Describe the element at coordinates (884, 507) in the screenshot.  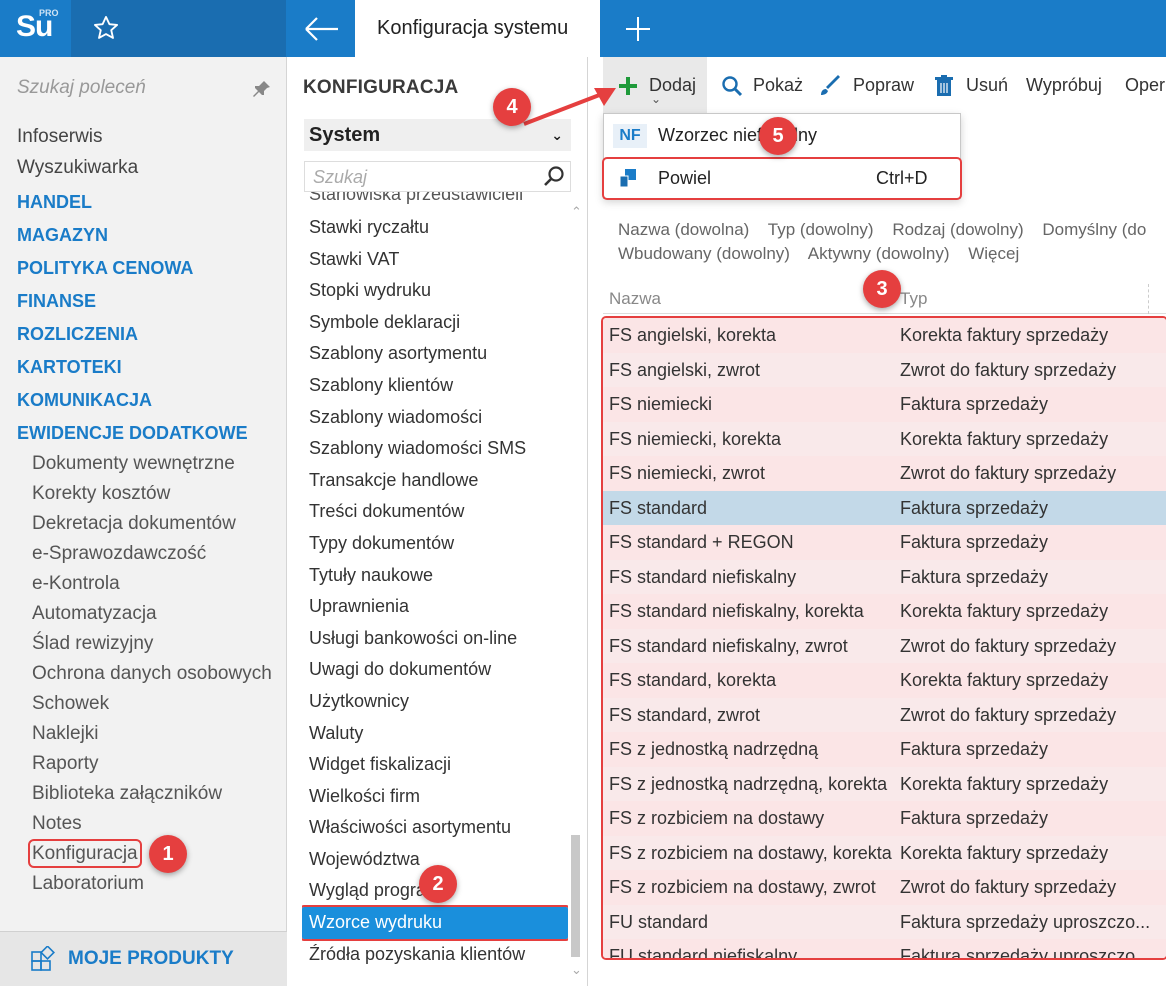
I see `table-row: FS standard Faktura sprzedaży` at that location.